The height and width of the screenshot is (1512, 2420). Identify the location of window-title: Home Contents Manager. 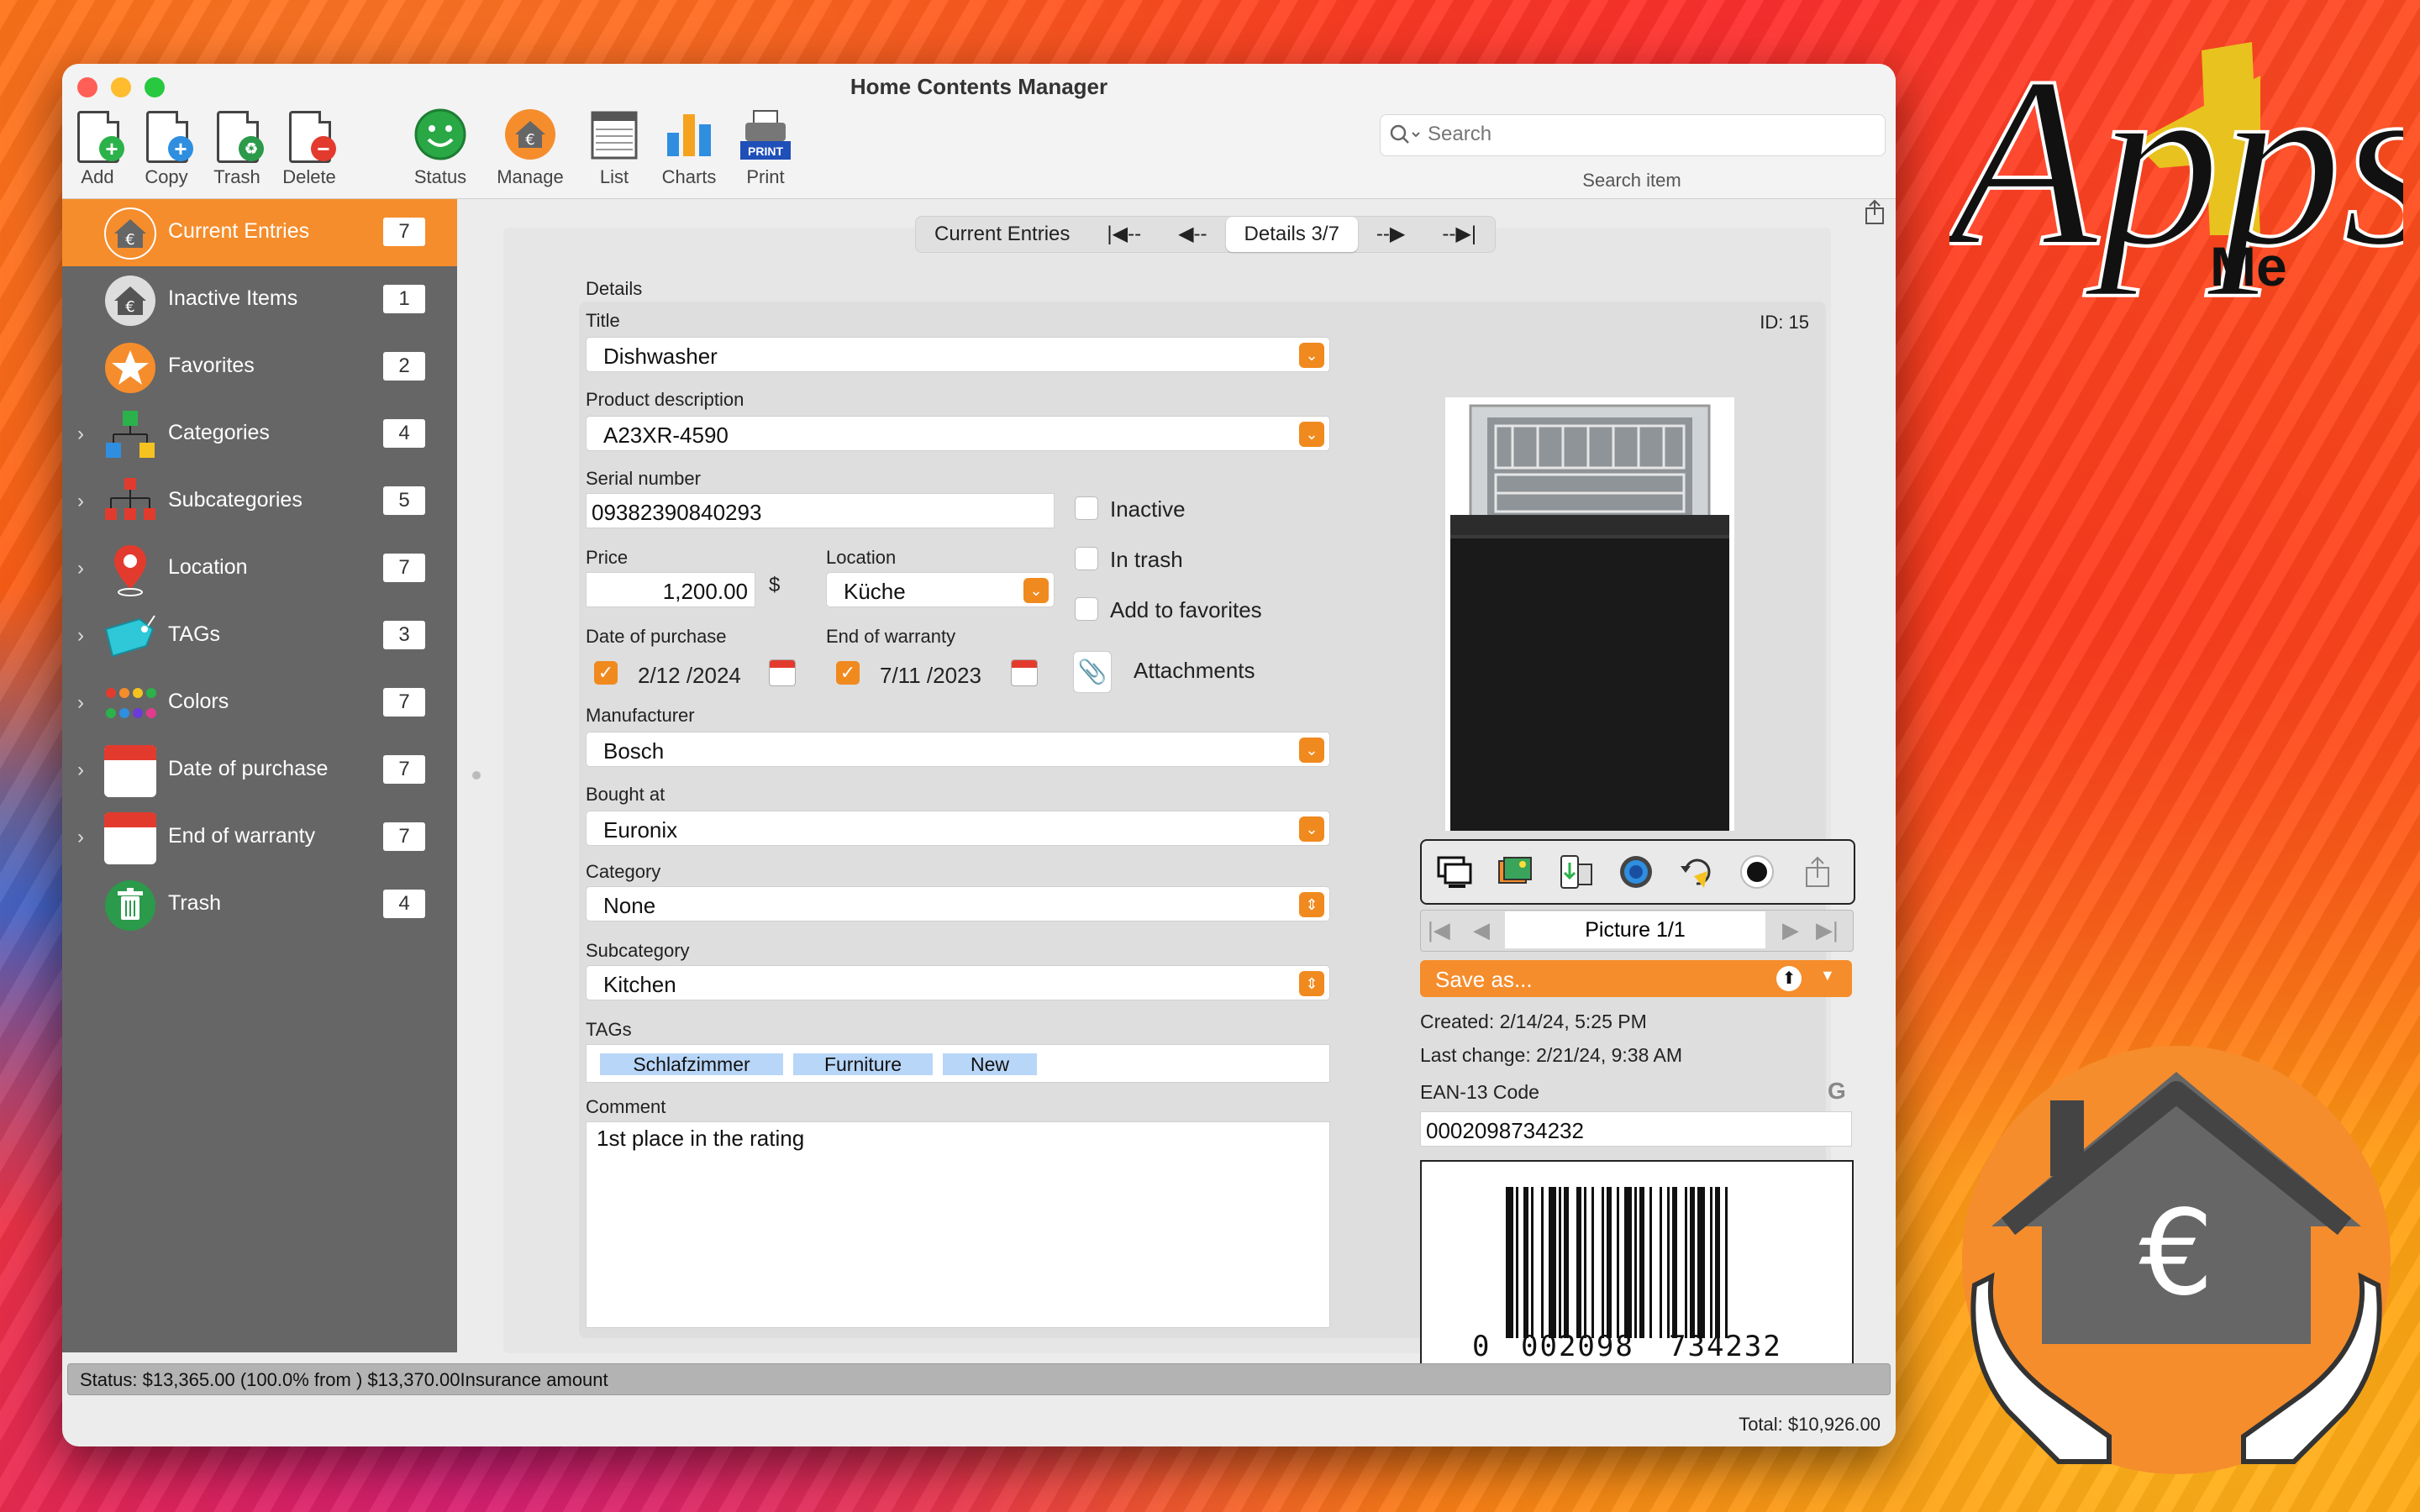
(979, 86).